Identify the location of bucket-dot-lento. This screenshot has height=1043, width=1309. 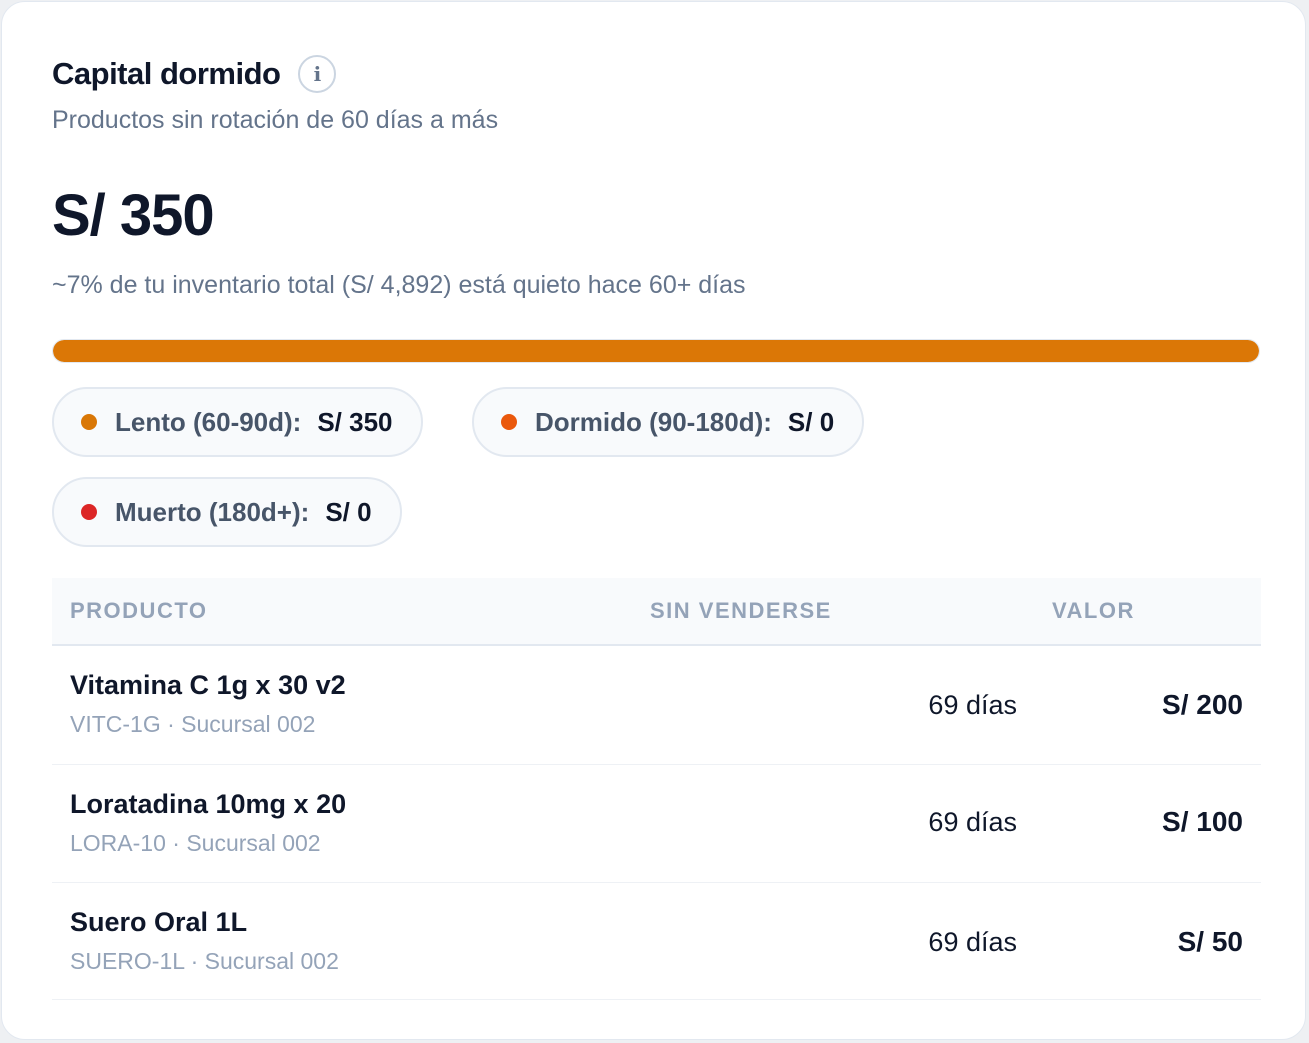
(89, 422).